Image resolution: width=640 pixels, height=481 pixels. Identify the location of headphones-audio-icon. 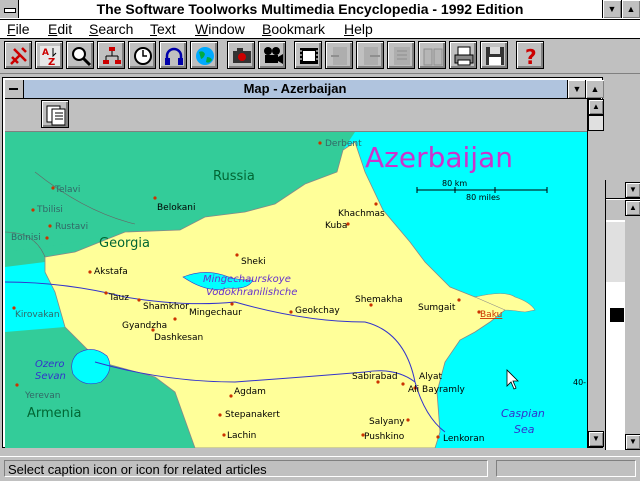
(173, 55).